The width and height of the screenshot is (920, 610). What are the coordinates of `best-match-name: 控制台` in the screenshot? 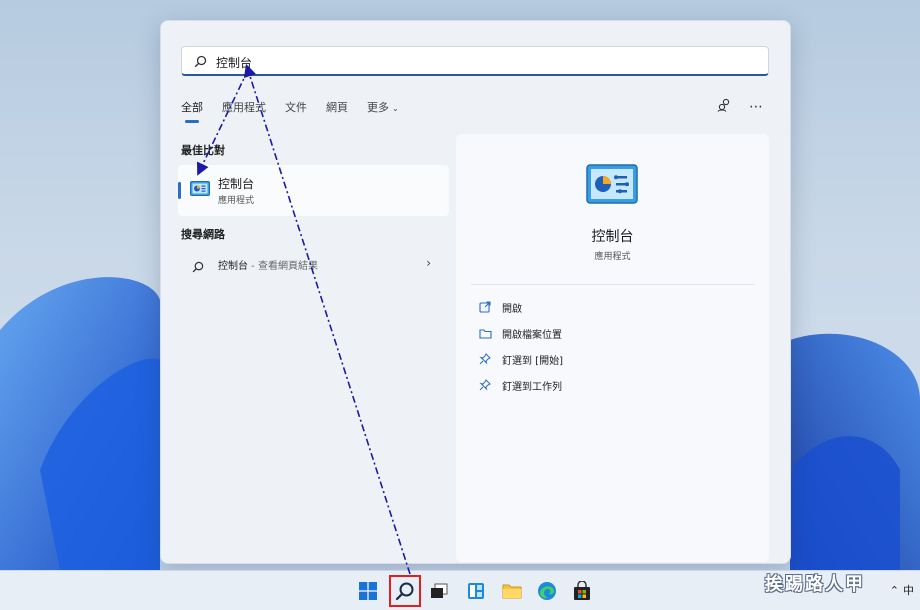 It's located at (236, 184).